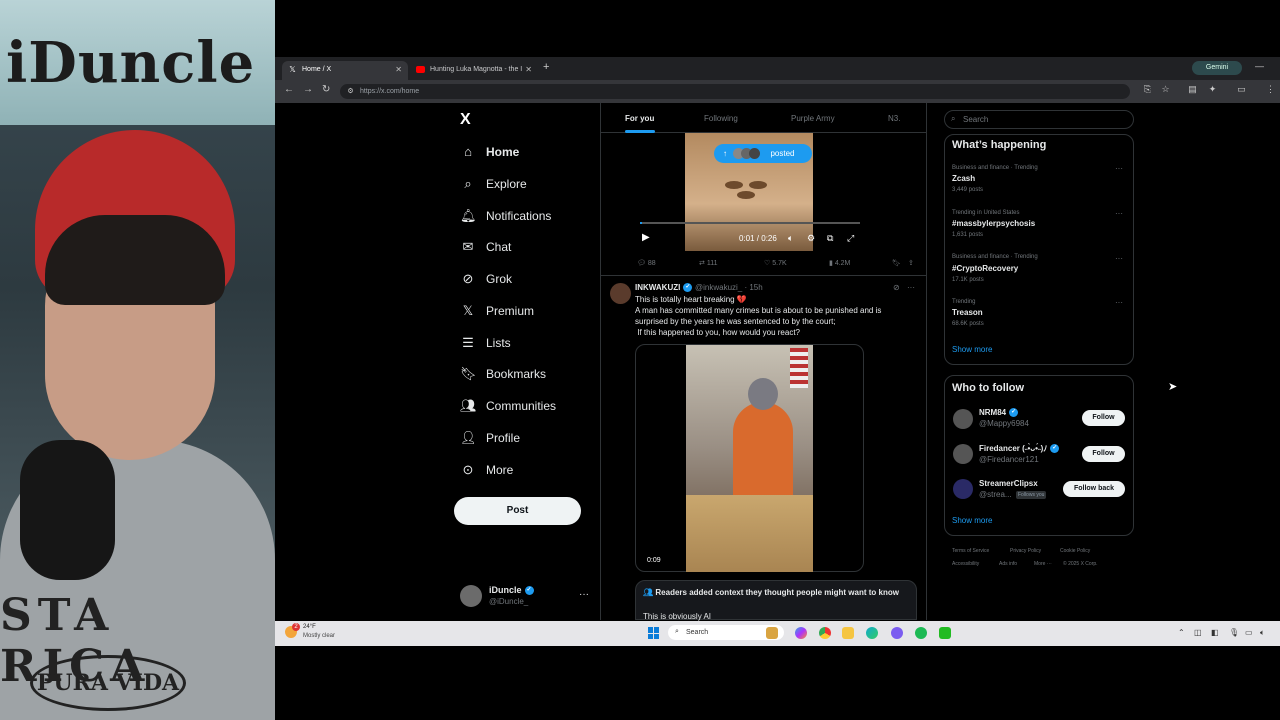 This screenshot has width=1280, height=720. What do you see at coordinates (664, 288) in the screenshot?
I see `tweet-author-name: INKWAKUZI ✓` at bounding box center [664, 288].